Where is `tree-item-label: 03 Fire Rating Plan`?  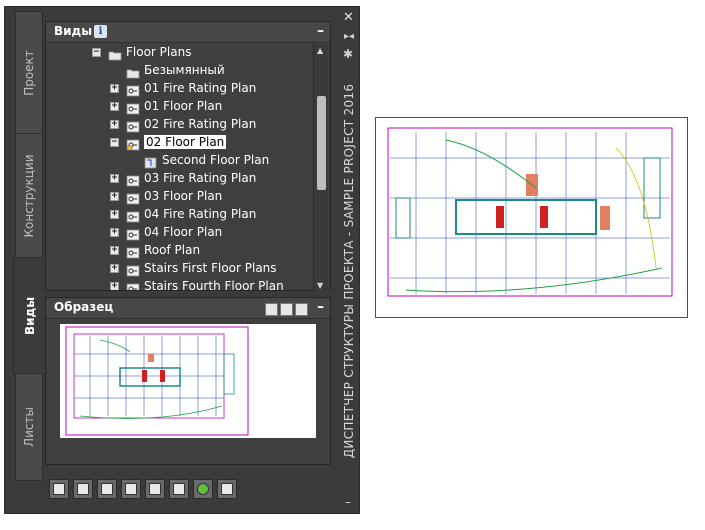 tree-item-label: 03 Fire Rating Plan is located at coordinates (200, 178).